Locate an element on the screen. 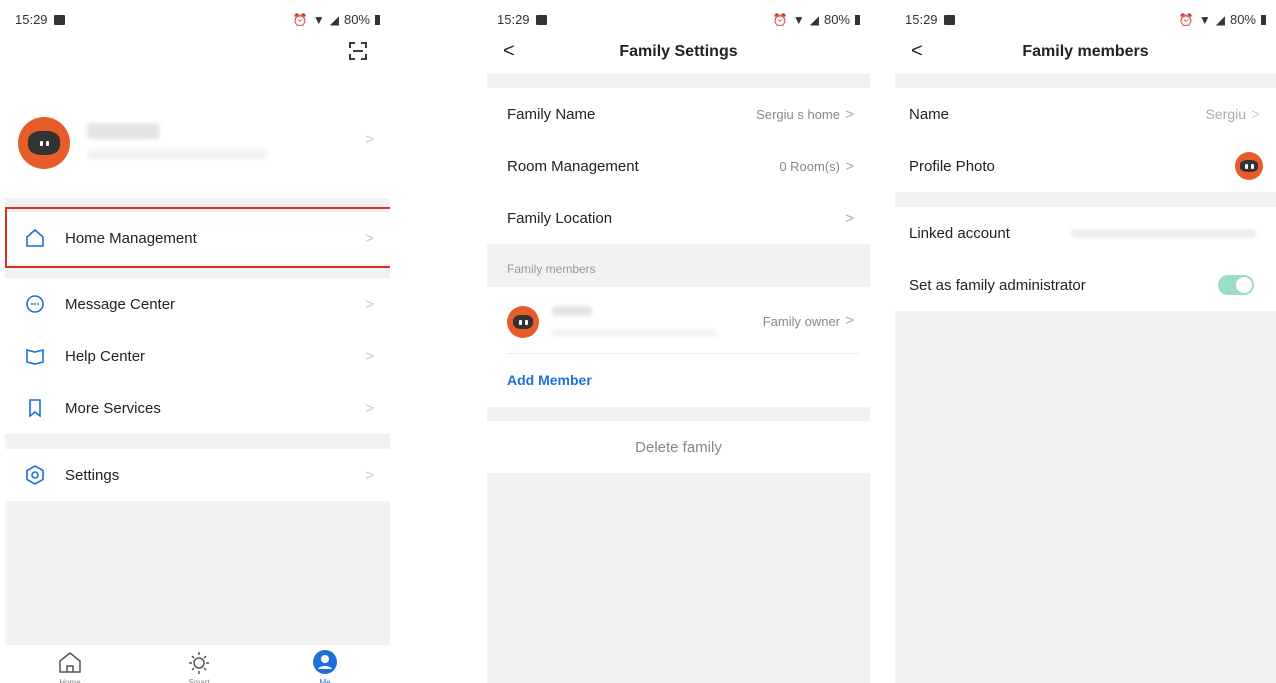 The height and width of the screenshot is (683, 1276). bookmark-icon is located at coordinates (35, 408).